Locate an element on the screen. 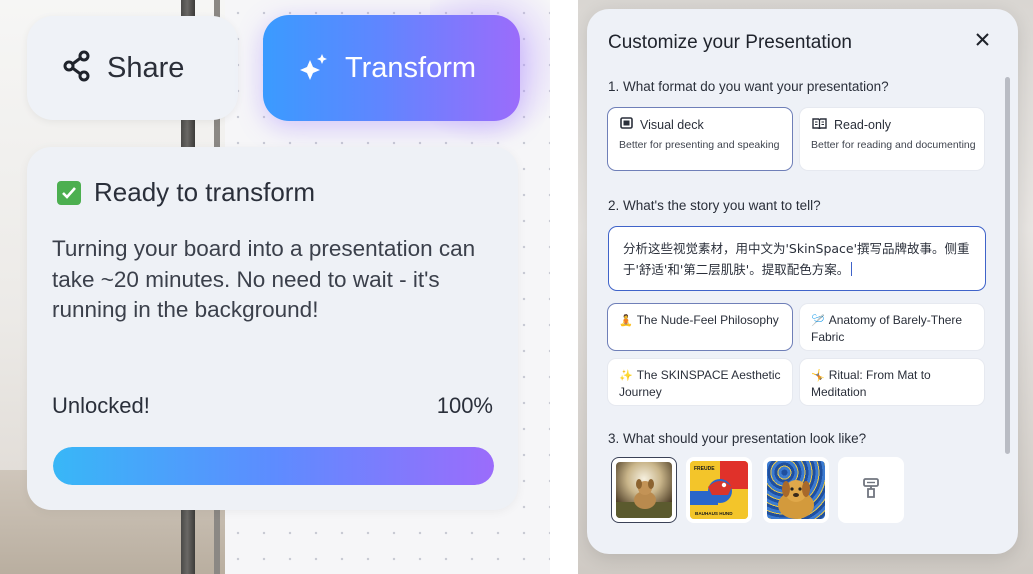 This screenshot has width=1033, height=574. story-suggestion: 🧘 The Nude-Feel Philosophy is located at coordinates (700, 327).